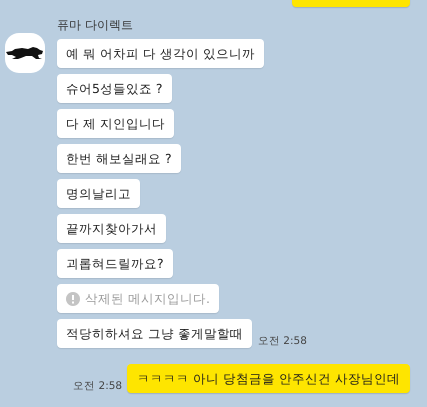 The width and height of the screenshot is (427, 407). I want to click on message-bubble: 한번 해보실래요 ?, so click(119, 158).